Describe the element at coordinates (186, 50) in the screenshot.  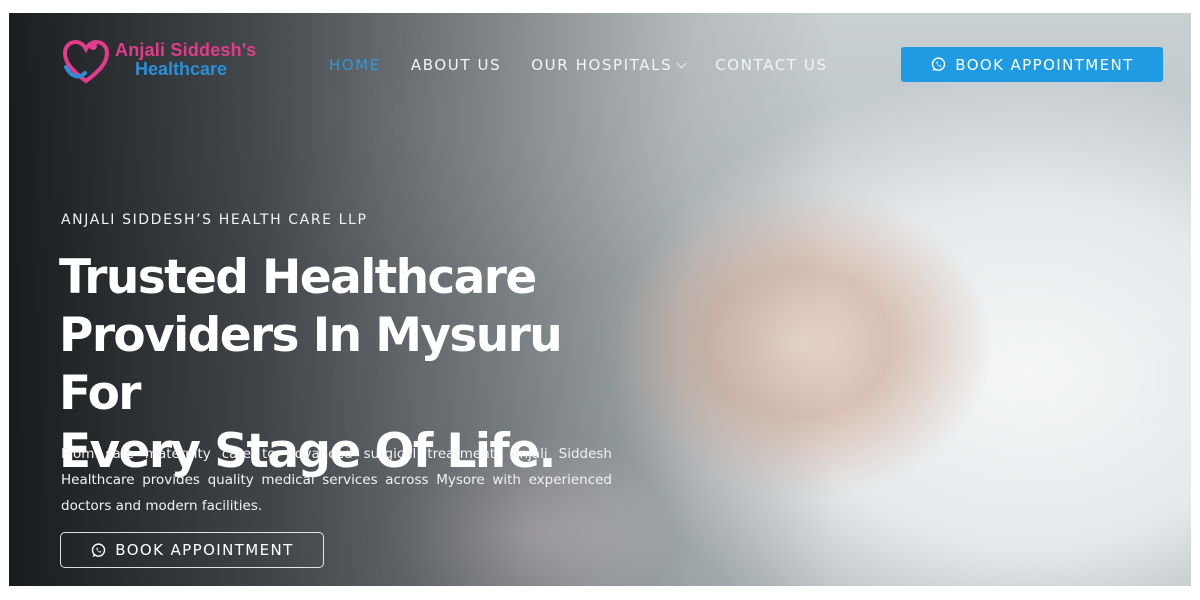
I see `brand-name-line1: Anjali Siddesh's` at that location.